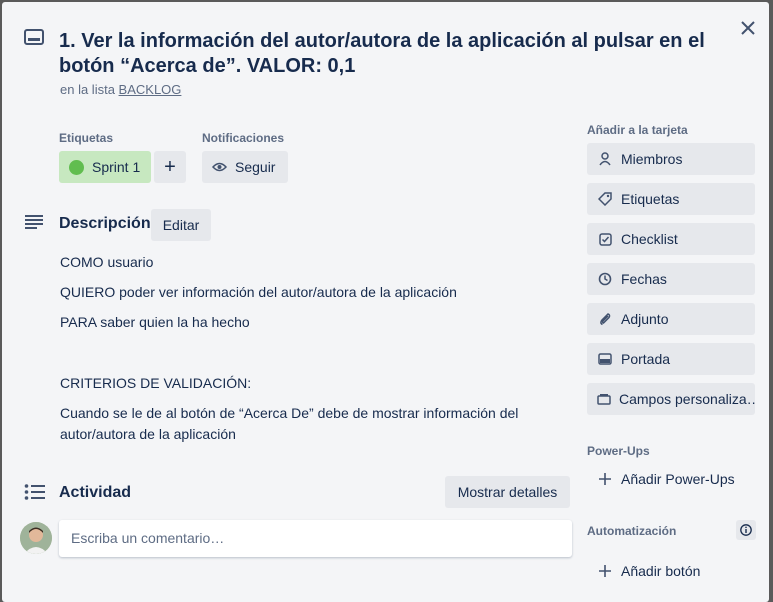 Image resolution: width=773 pixels, height=602 pixels. What do you see at coordinates (34, 39) in the screenshot?
I see `card-icon` at bounding box center [34, 39].